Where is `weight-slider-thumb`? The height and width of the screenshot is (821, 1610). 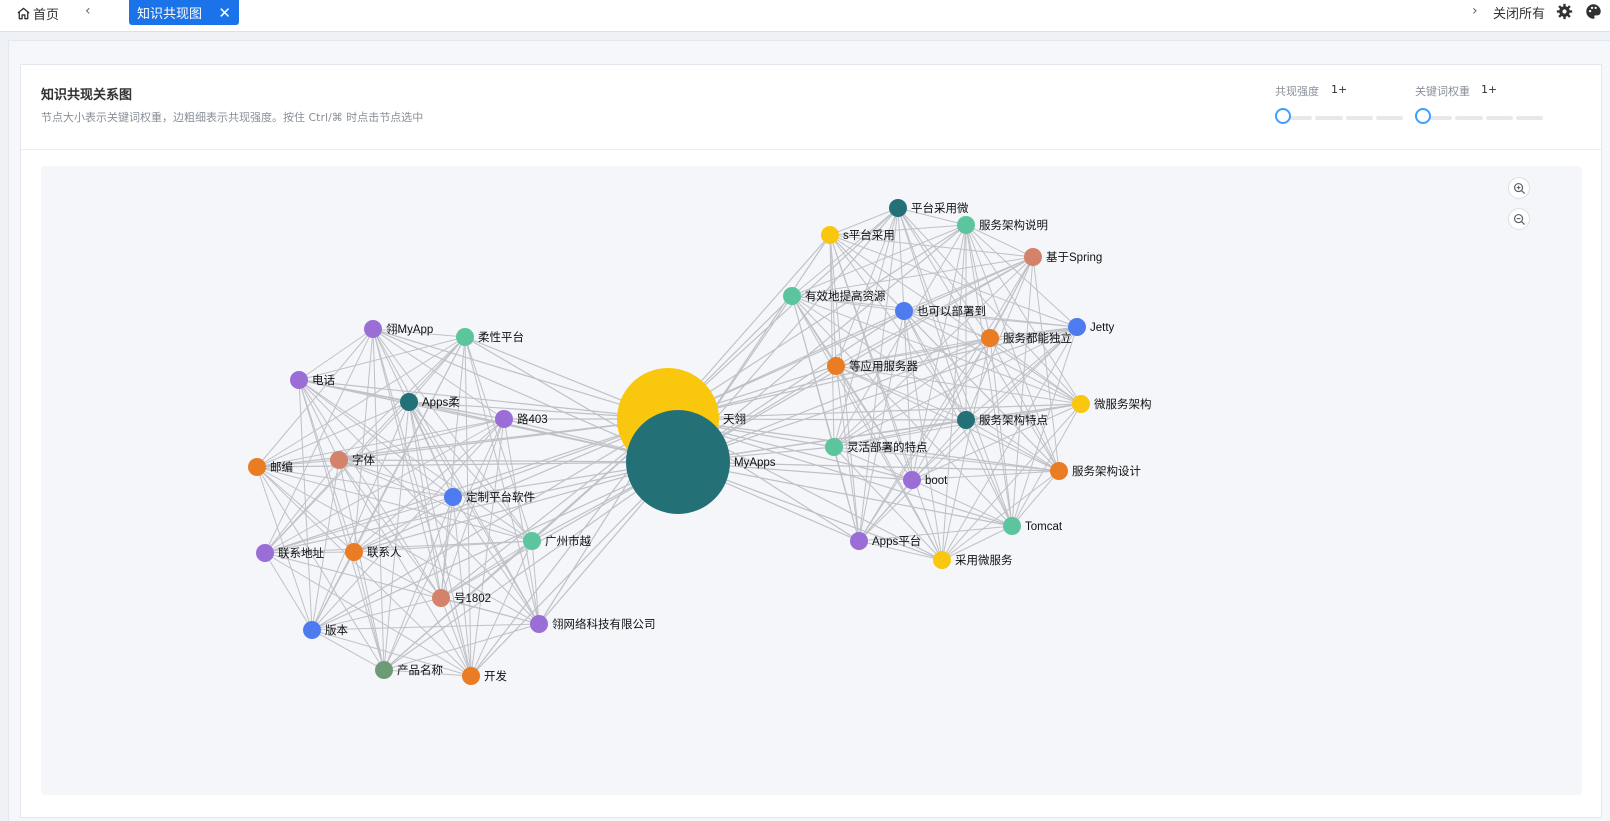
weight-slider-thumb is located at coordinates (1423, 116).